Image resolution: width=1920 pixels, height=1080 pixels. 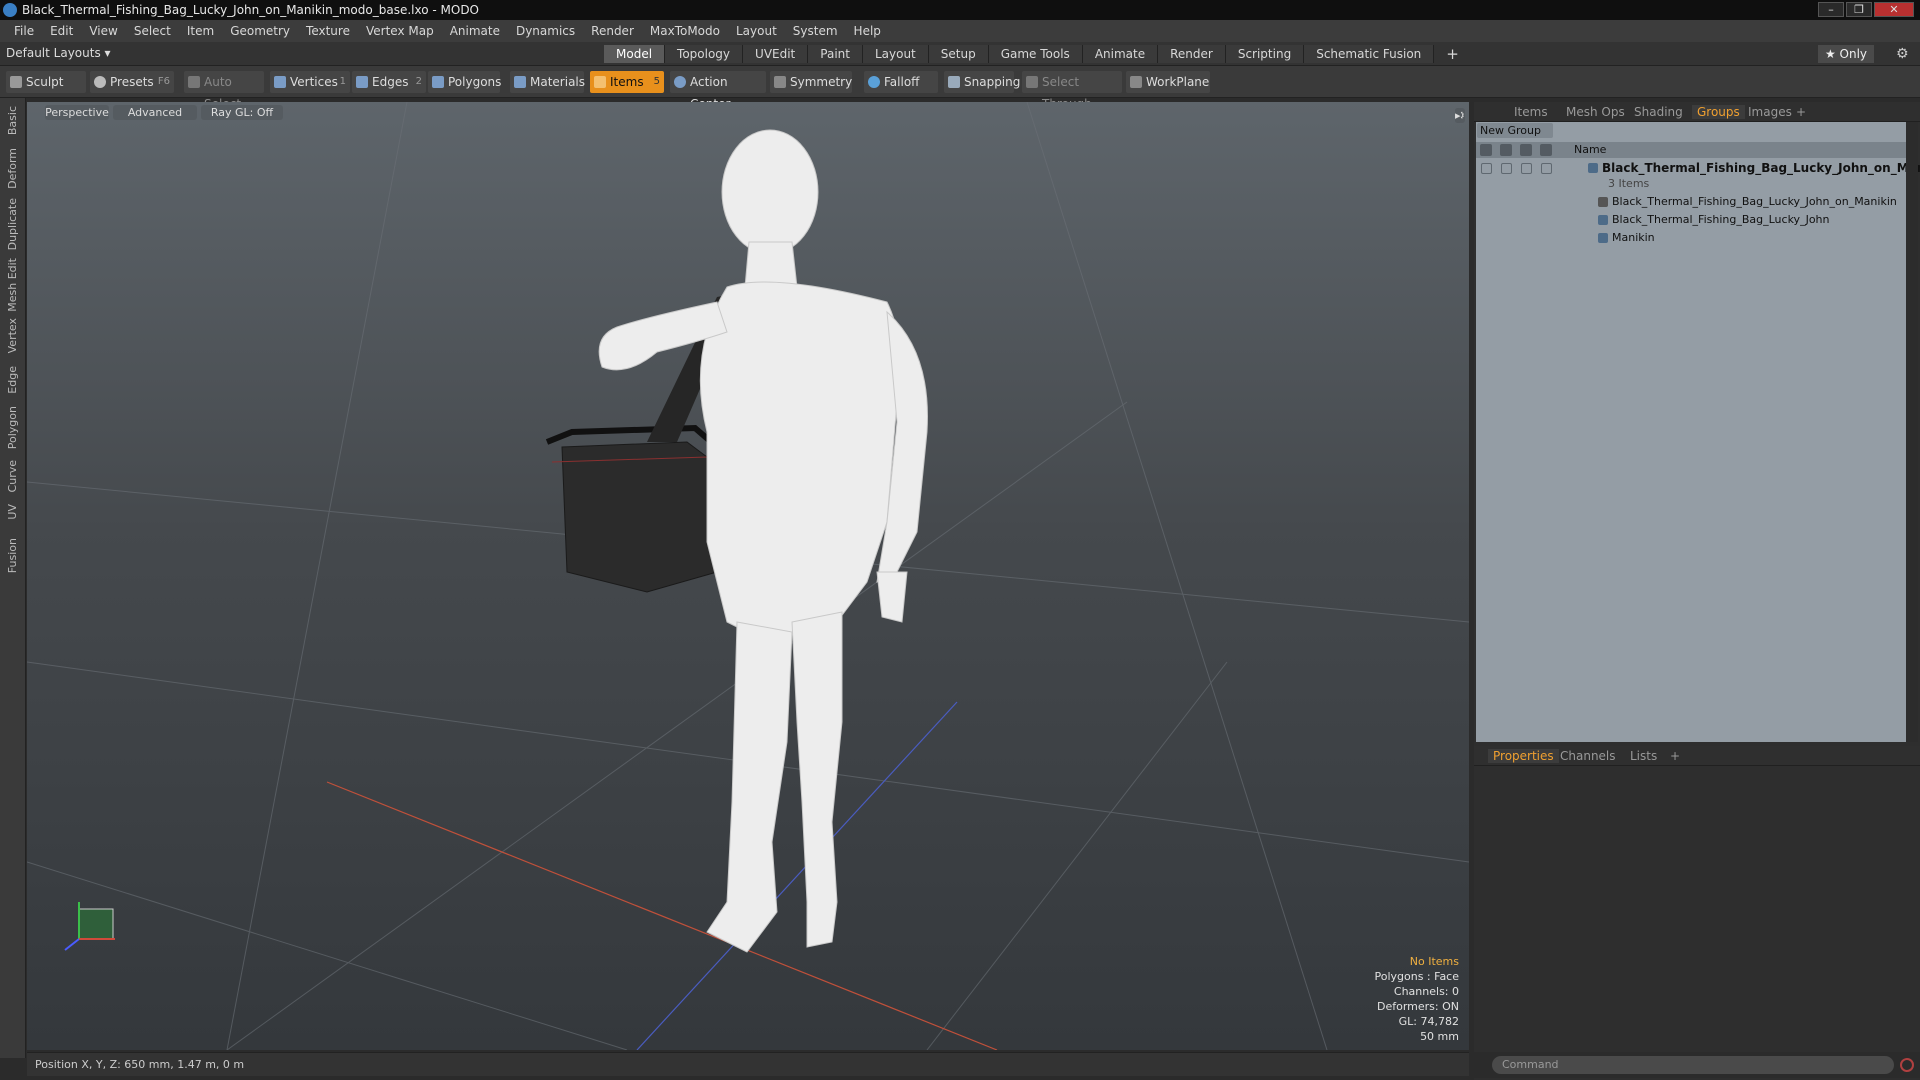 What do you see at coordinates (1526, 168) in the screenshot?
I see `lock-toggle-icon` at bounding box center [1526, 168].